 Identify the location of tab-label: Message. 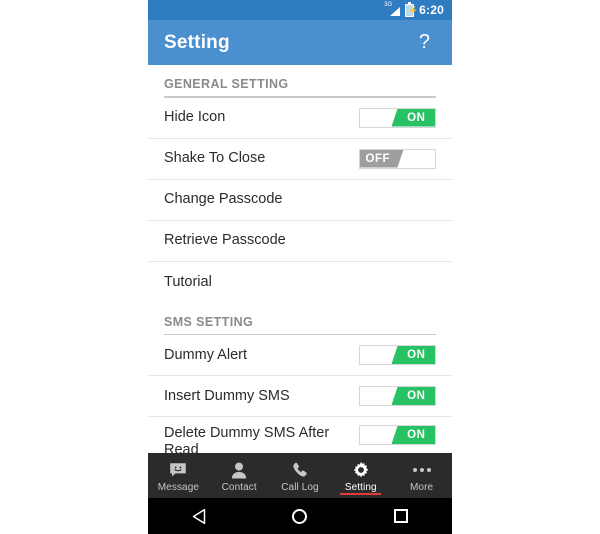
(178, 487).